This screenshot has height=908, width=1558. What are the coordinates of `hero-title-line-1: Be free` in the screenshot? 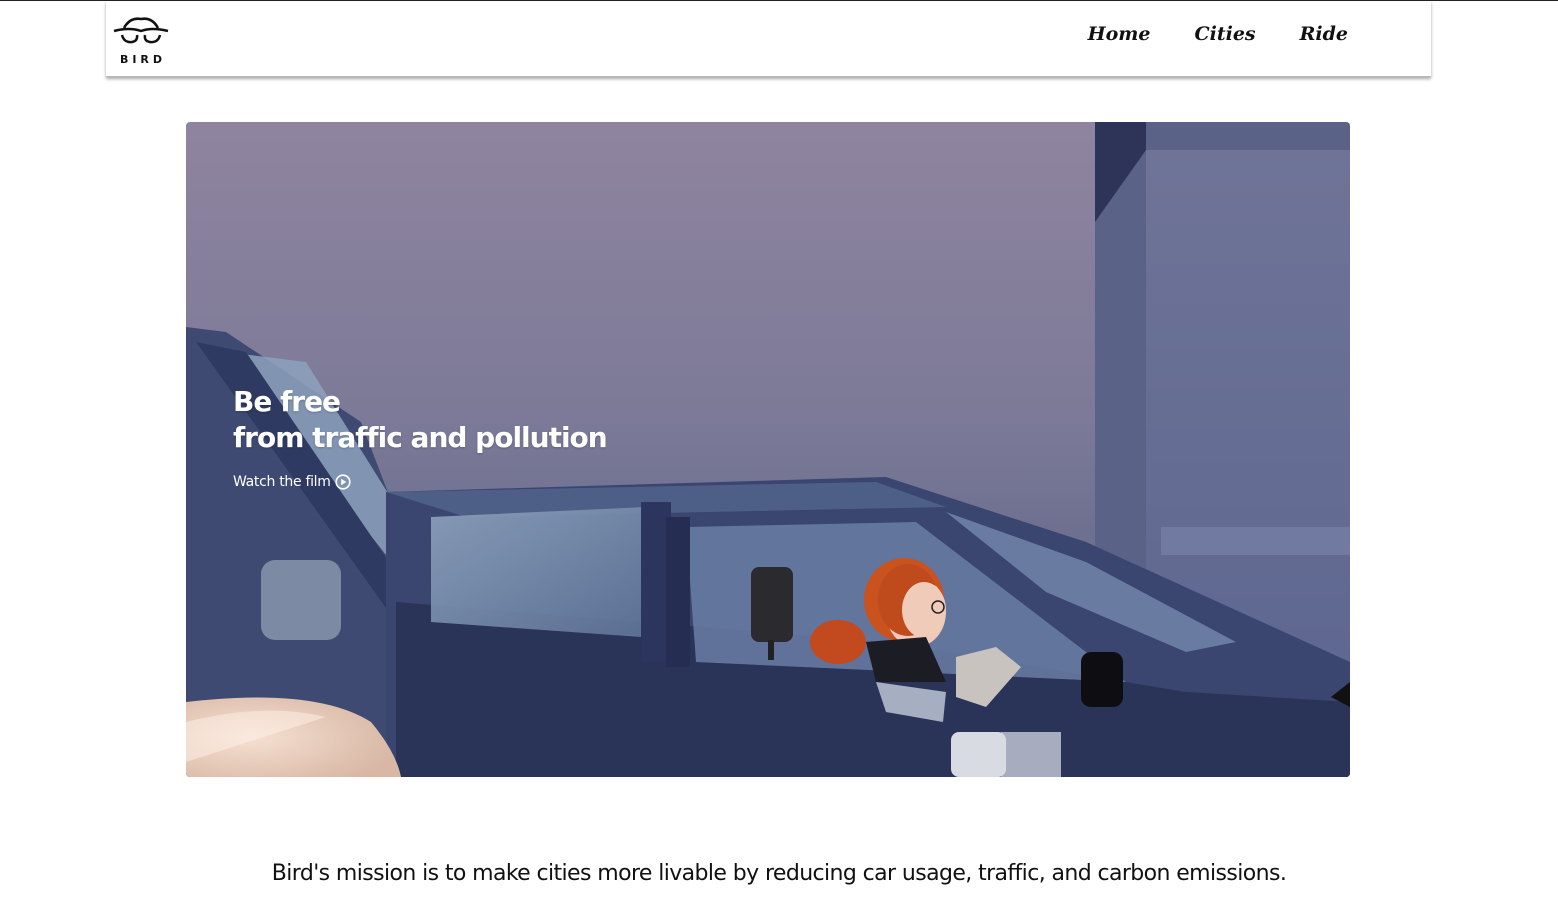 It's located at (287, 401).